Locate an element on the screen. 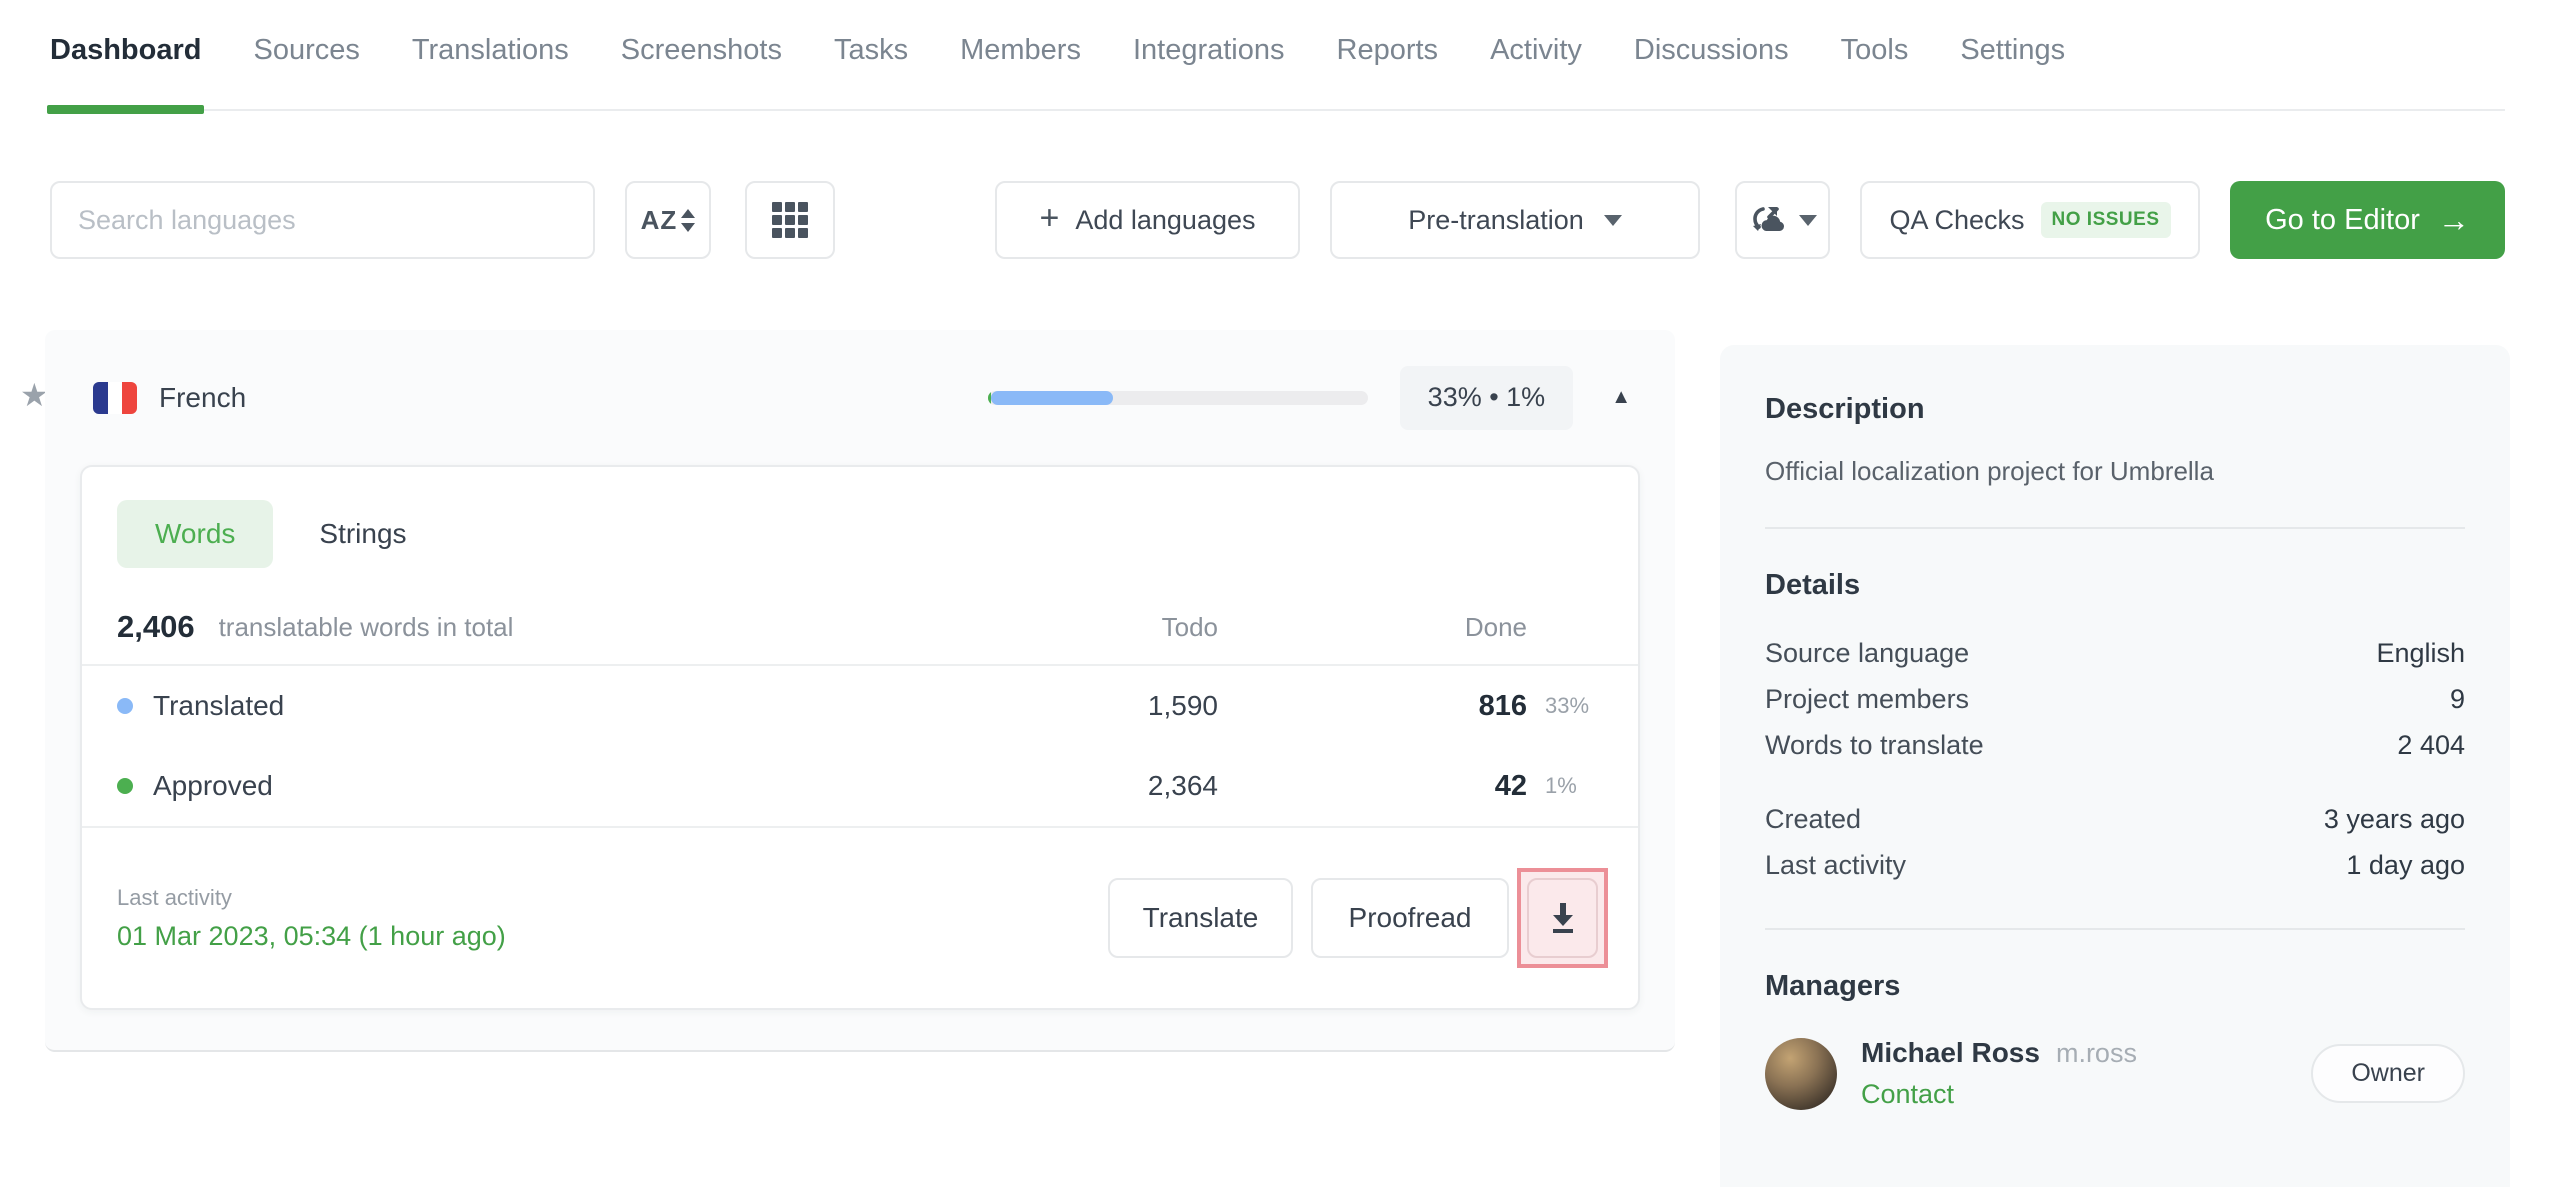  manager-username: m.ross is located at coordinates (2096, 1053).